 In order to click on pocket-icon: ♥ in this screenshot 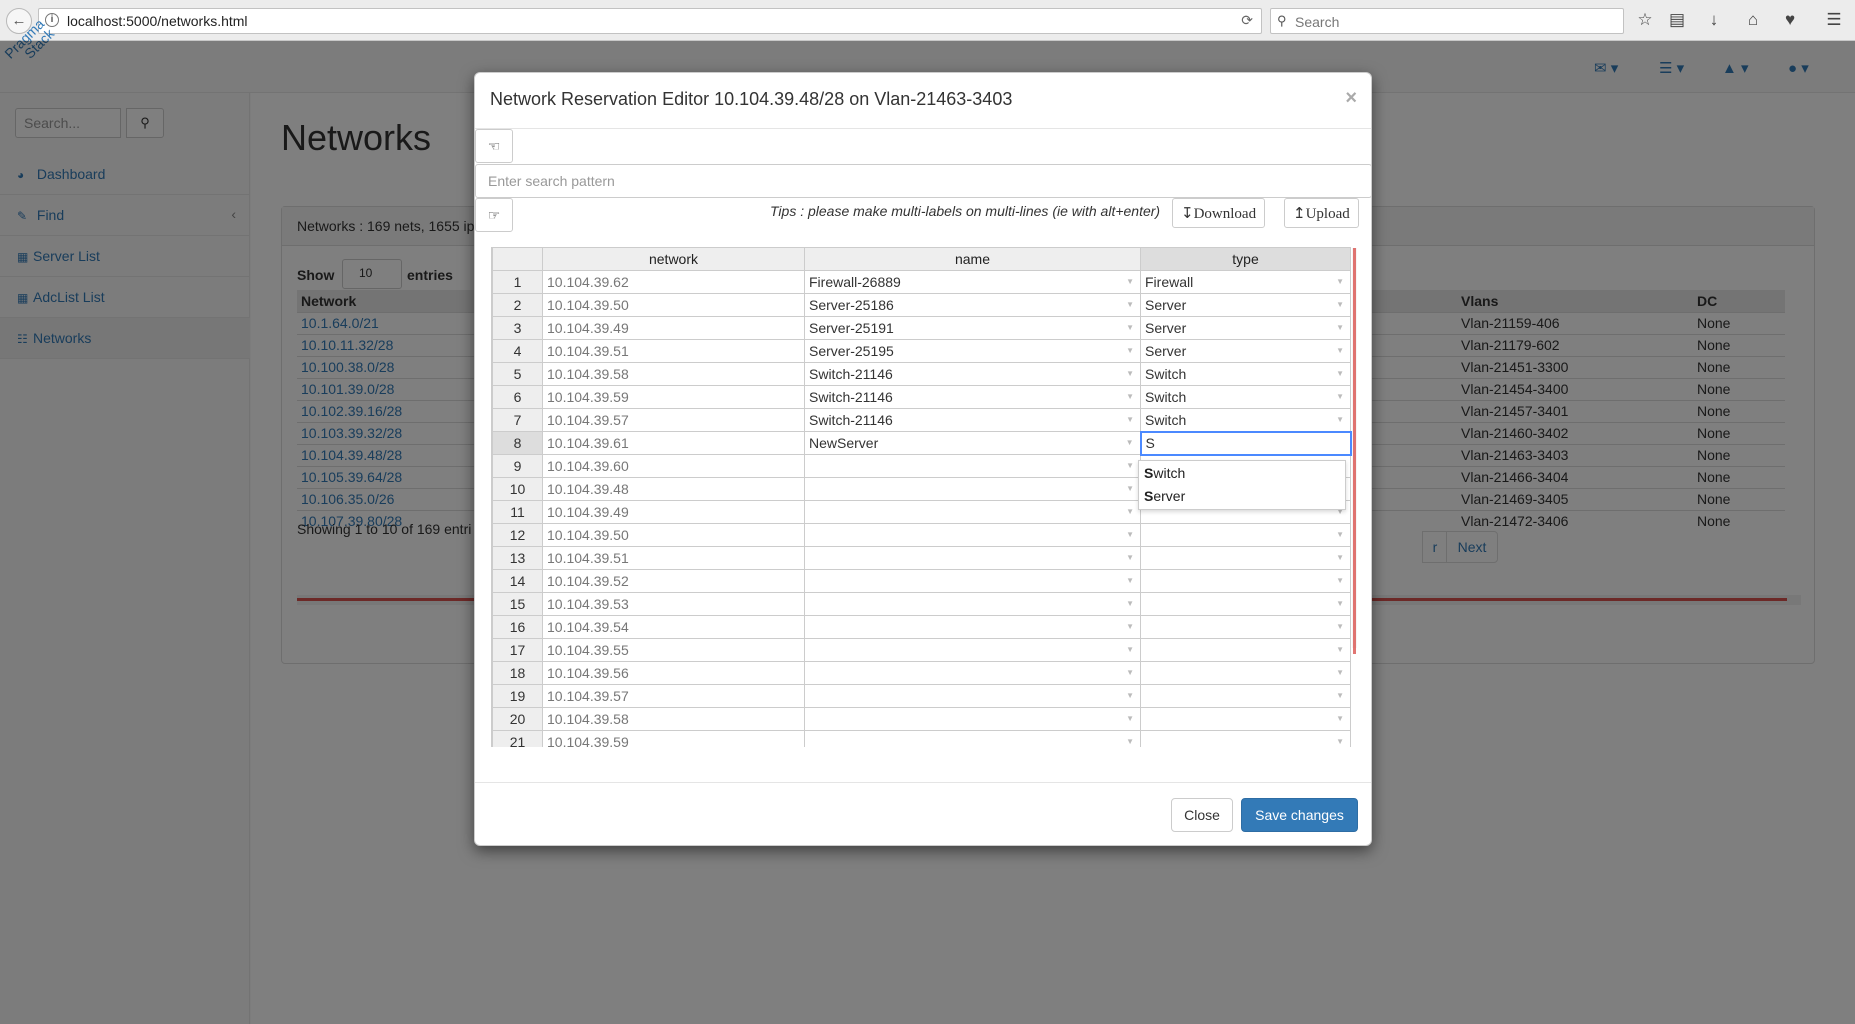, I will do `click(1790, 20)`.